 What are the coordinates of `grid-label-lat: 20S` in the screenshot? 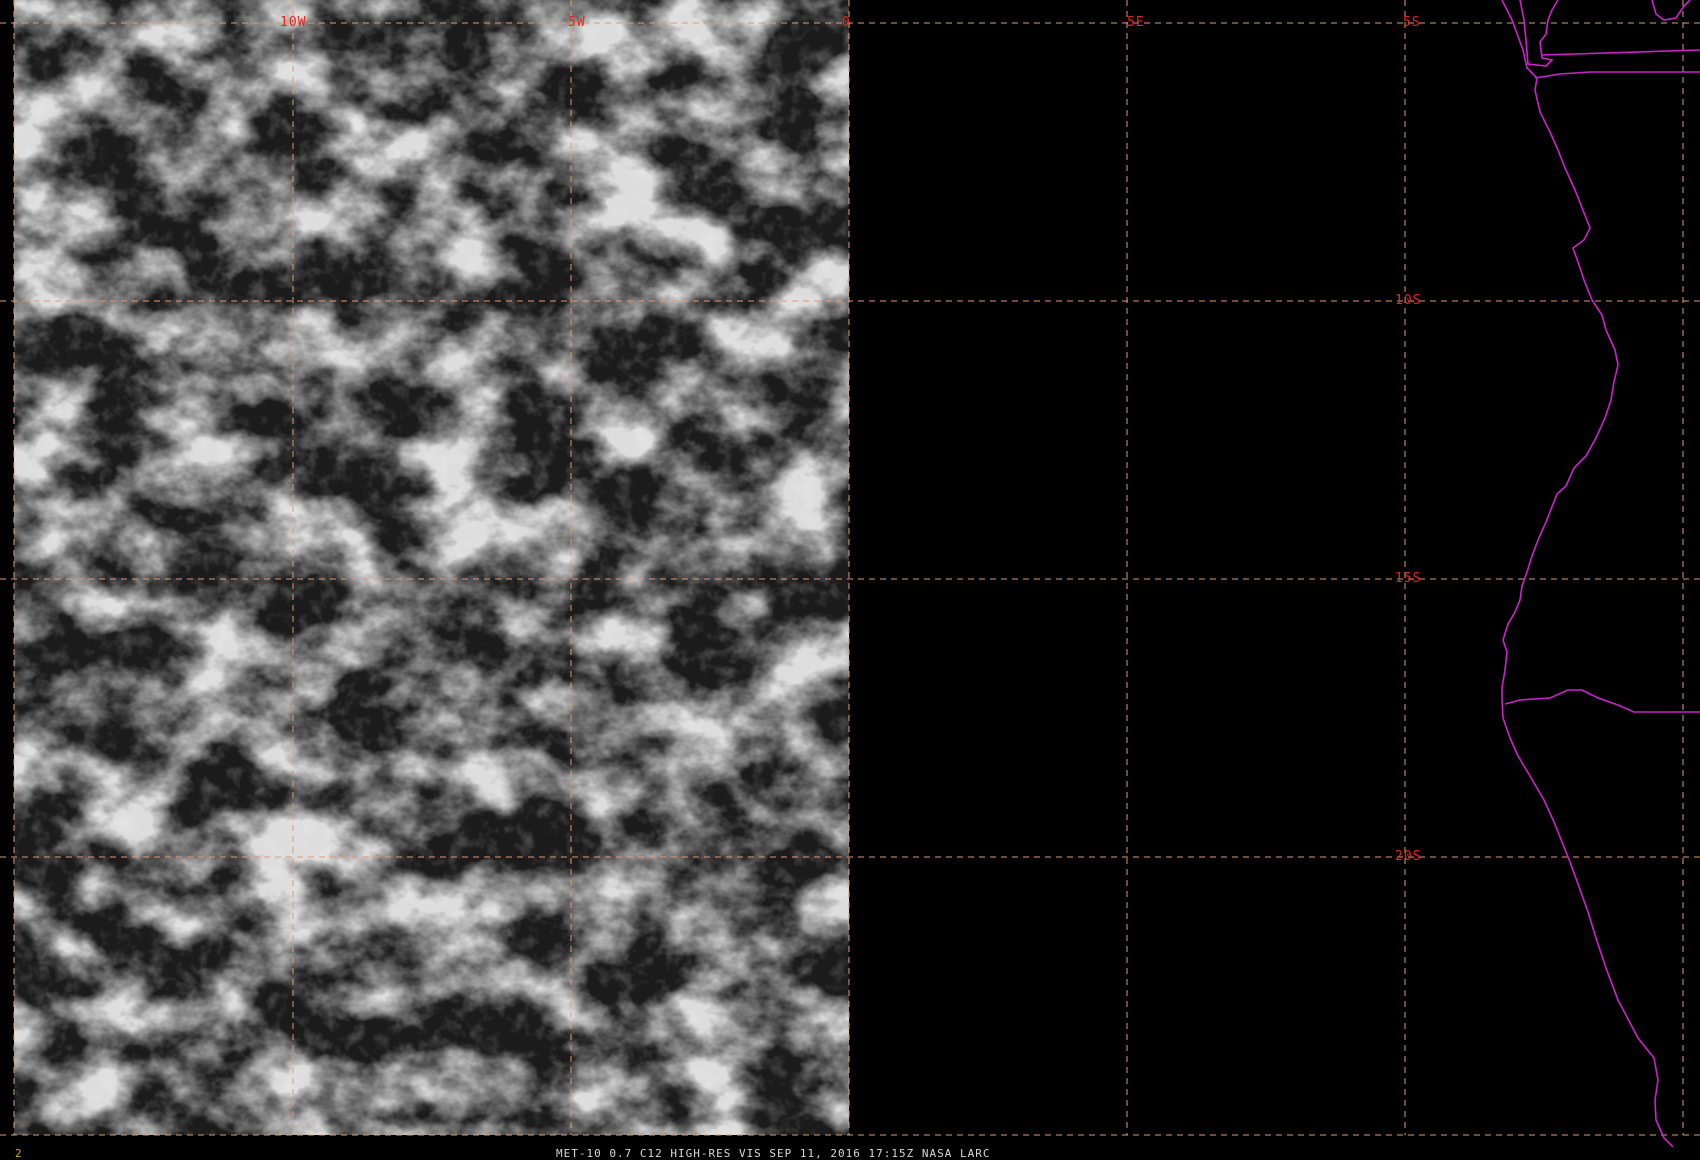 It's located at (1408, 856).